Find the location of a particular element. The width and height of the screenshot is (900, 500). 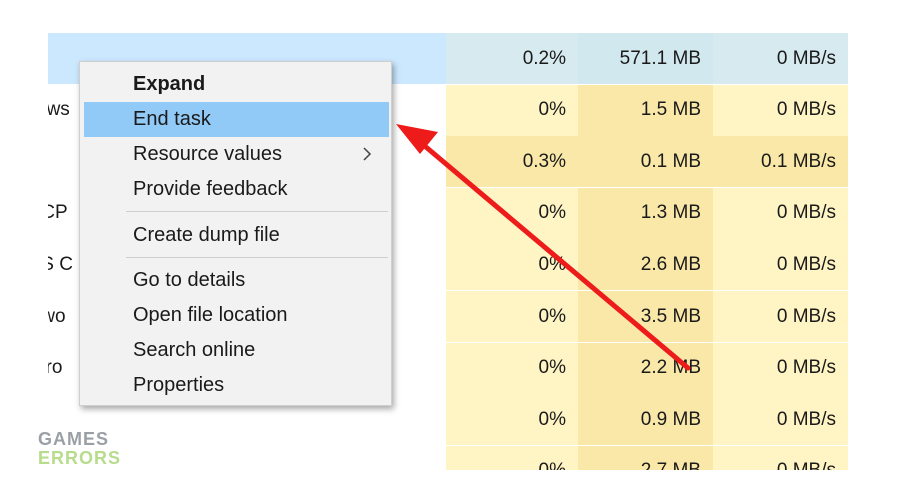

menu-item-label: Create dump file is located at coordinates (206, 235).